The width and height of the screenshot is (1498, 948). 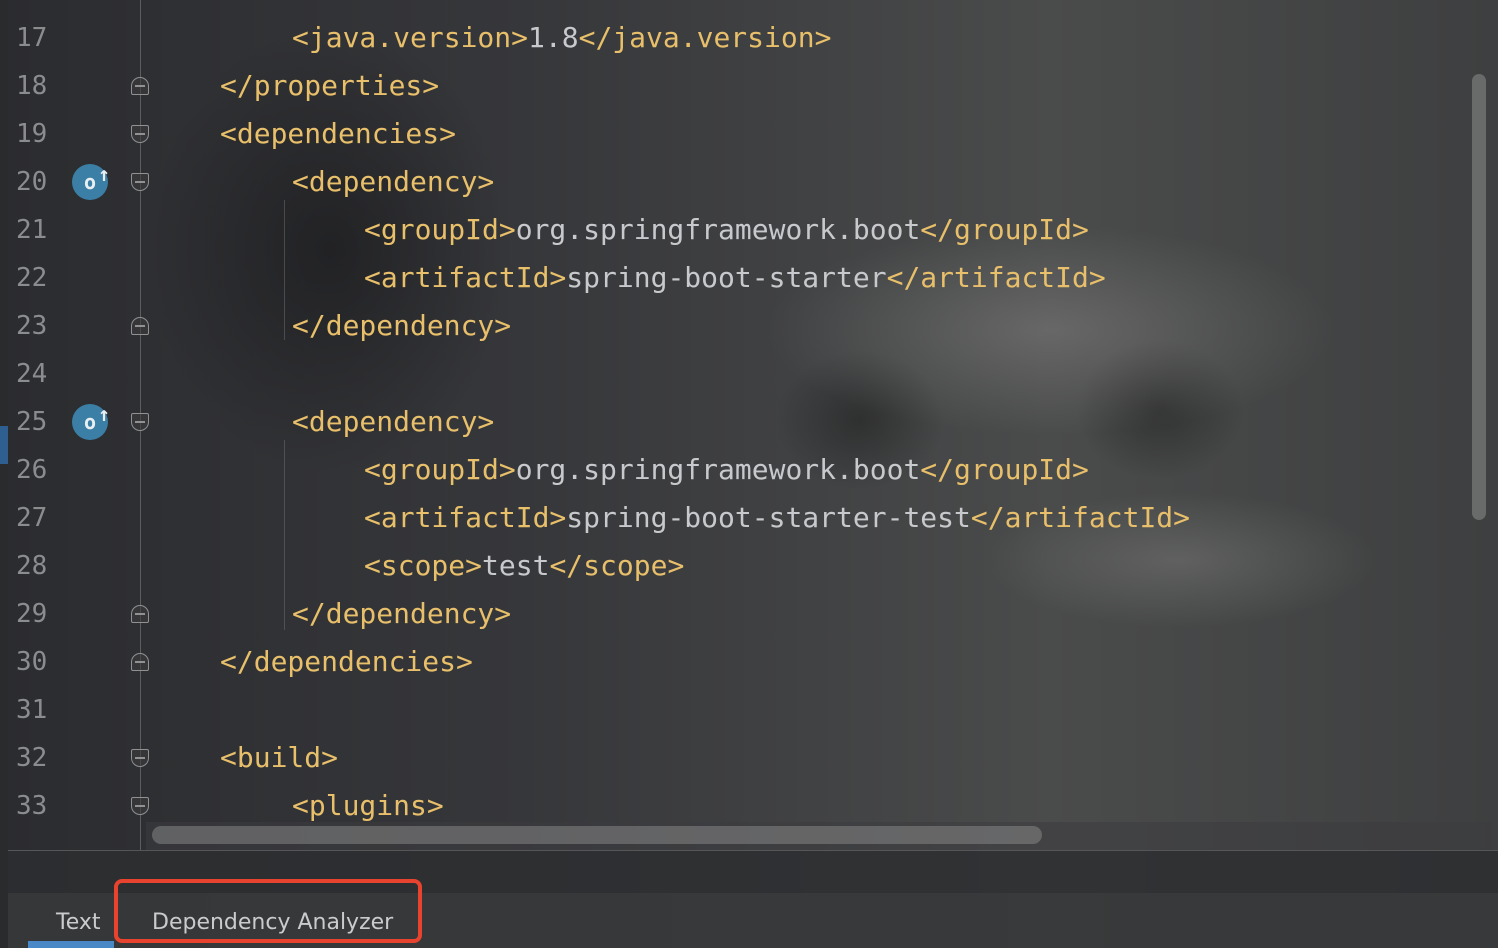 What do you see at coordinates (32, 470) in the screenshot?
I see `line-number: 26` at bounding box center [32, 470].